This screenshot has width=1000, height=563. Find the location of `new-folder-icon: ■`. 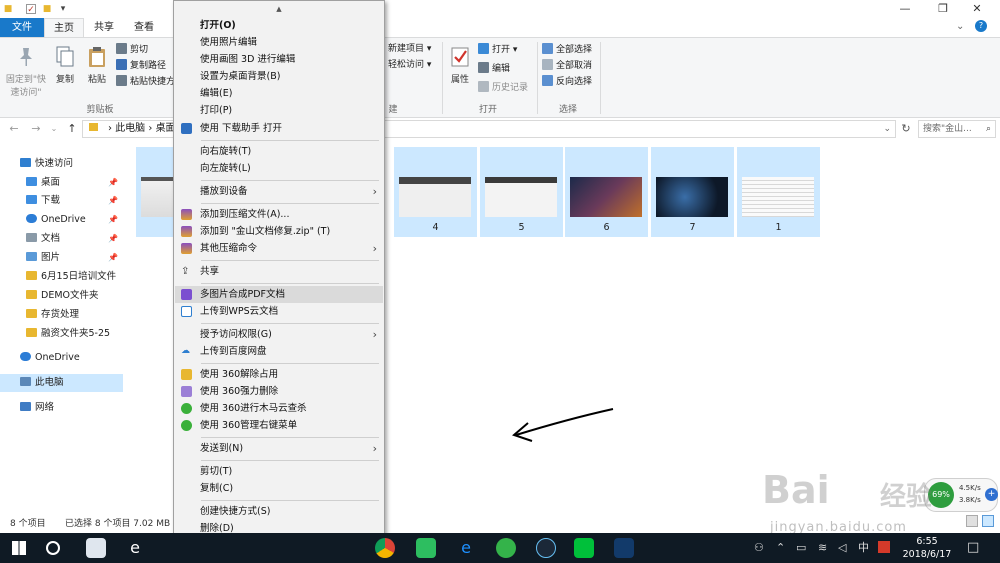

new-folder-icon: ■ is located at coordinates (47, 9).